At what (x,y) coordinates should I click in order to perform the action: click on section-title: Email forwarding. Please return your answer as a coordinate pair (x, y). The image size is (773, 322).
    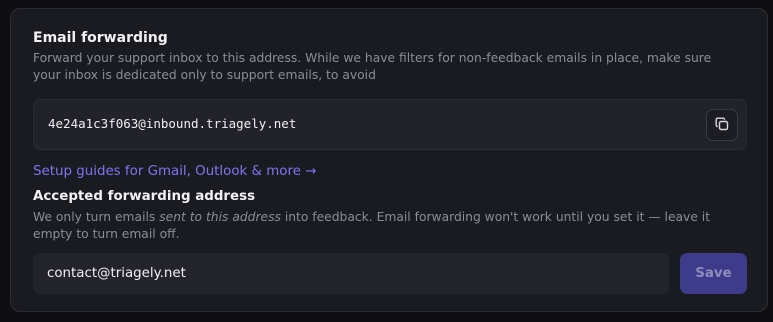
    Looking at the image, I should click on (100, 38).